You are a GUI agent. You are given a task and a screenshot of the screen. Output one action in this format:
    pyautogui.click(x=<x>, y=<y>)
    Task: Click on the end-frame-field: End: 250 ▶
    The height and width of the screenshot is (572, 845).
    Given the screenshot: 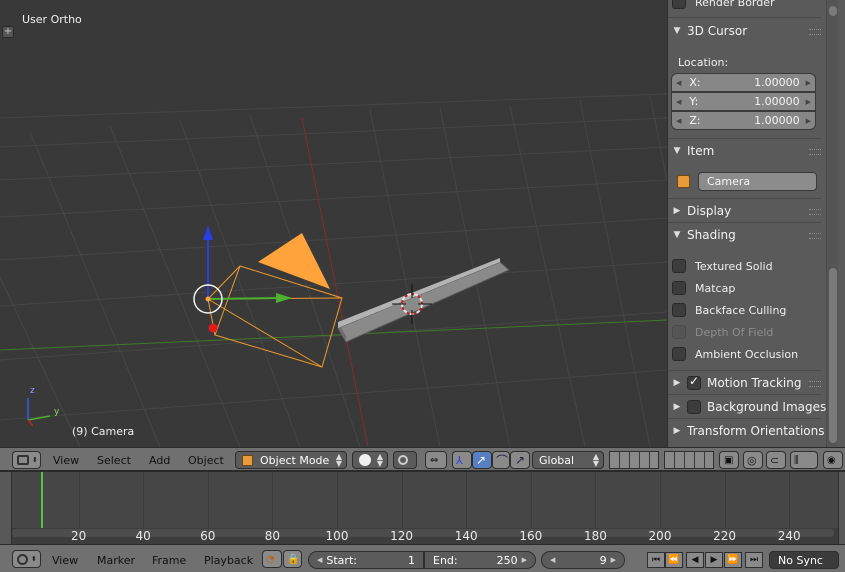 What is the action you would take?
    pyautogui.click(x=480, y=560)
    